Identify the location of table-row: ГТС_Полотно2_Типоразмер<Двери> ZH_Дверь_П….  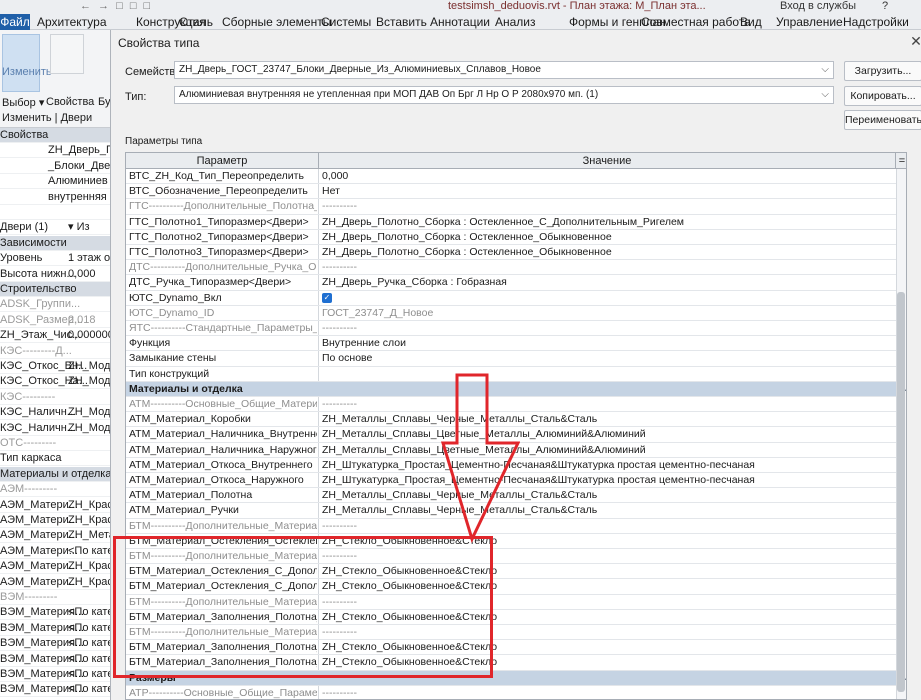
(511, 237).